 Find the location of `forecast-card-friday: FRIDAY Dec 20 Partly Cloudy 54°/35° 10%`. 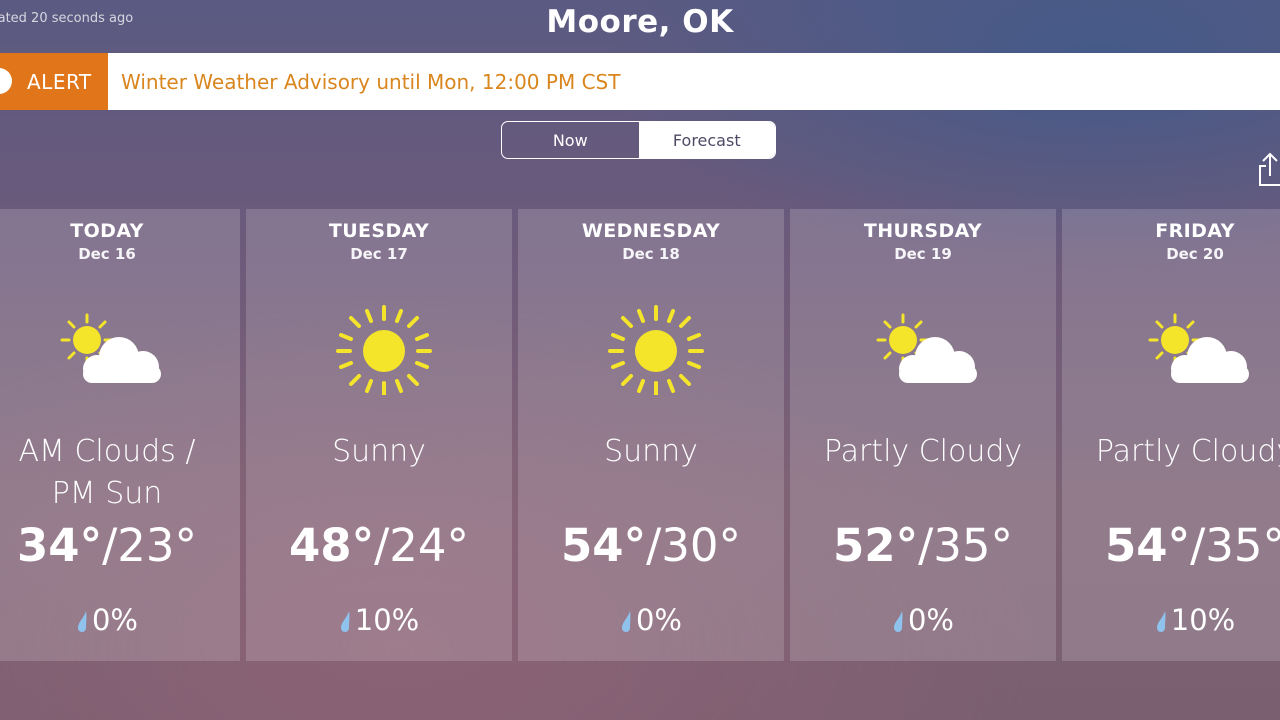

forecast-card-friday: FRIDAY Dec 20 Partly Cloudy 54°/35° 10% is located at coordinates (1171, 435).